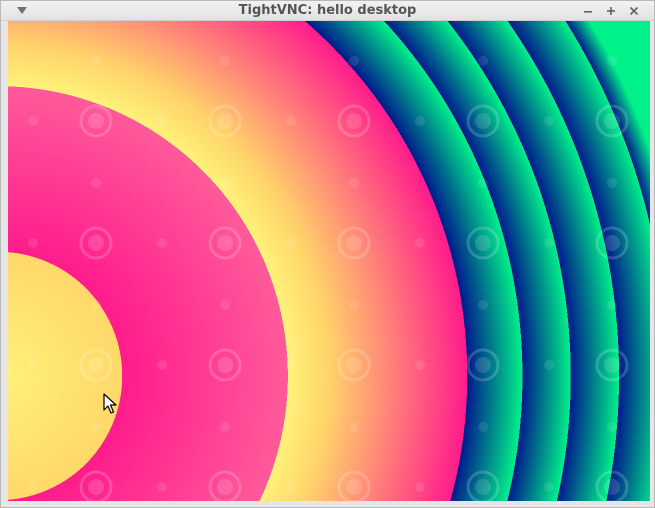 The image size is (655, 508). I want to click on close-icon, so click(633, 10).